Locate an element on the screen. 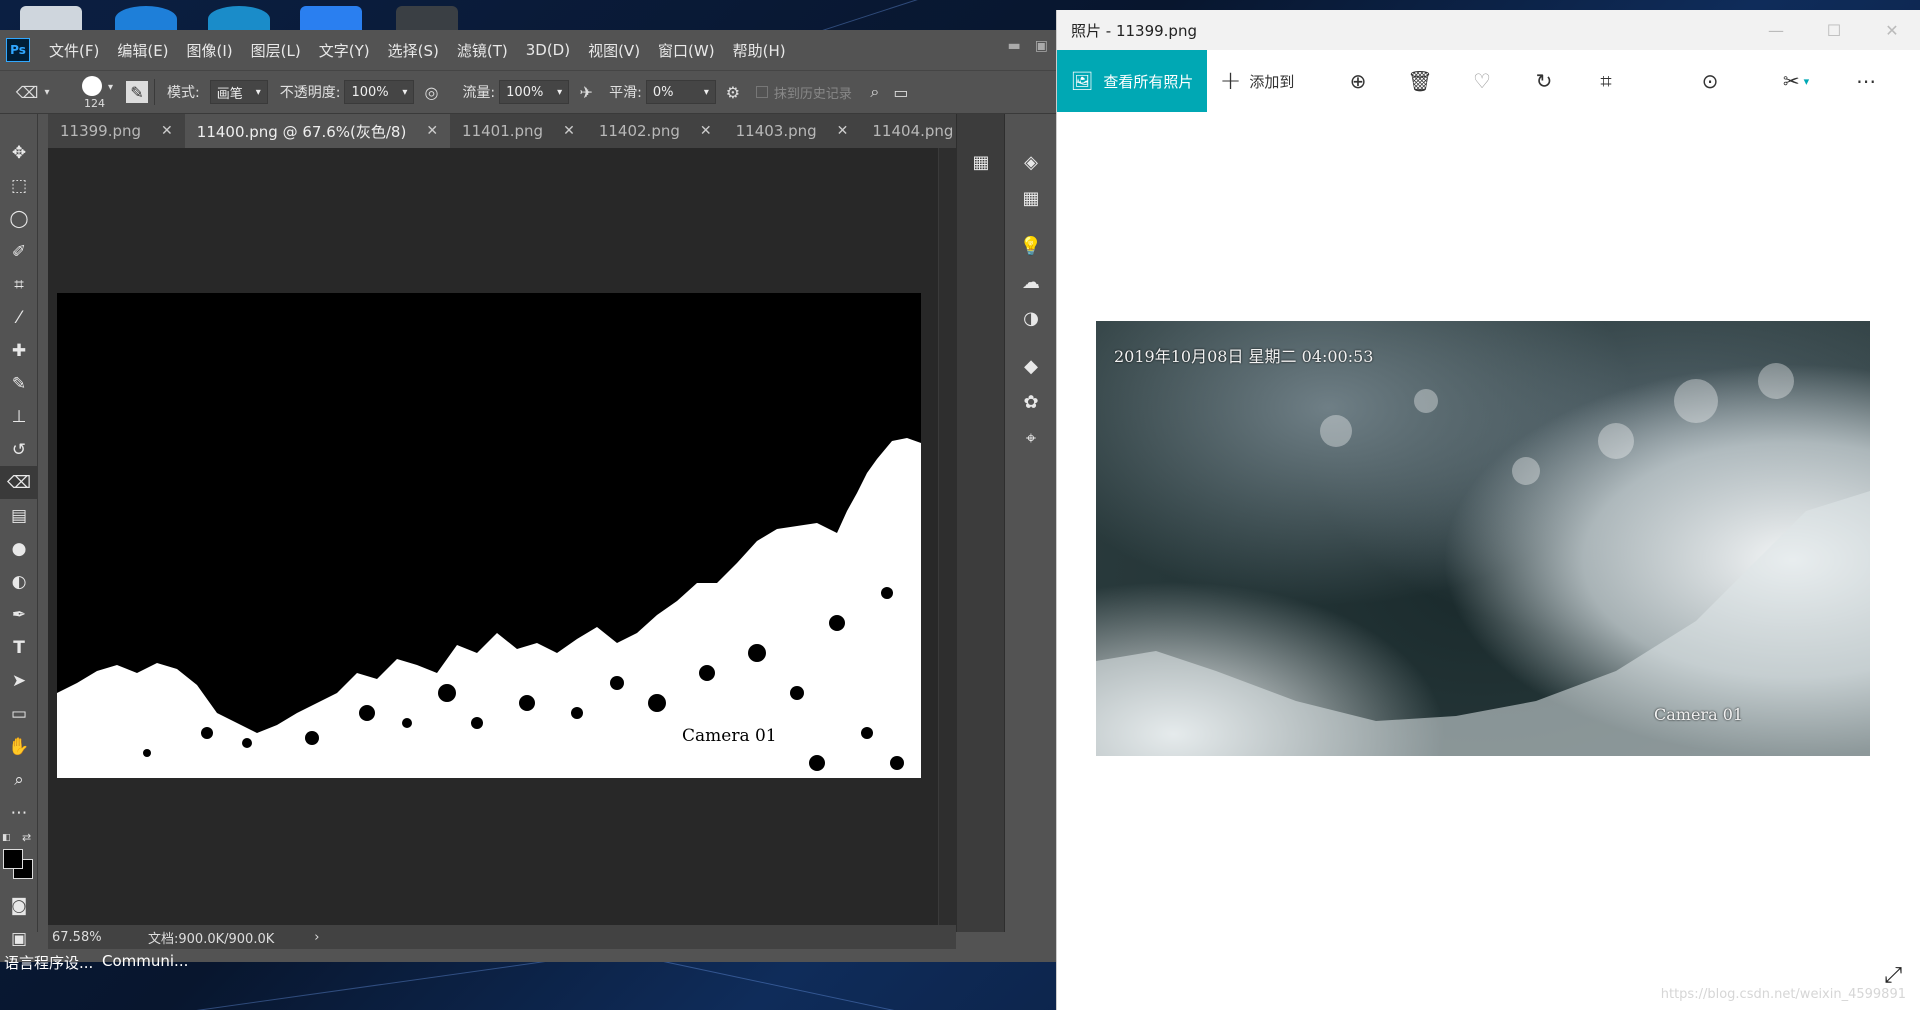 Image resolution: width=1920 pixels, height=1010 pixels. minimize-icon: — is located at coordinates (1776, 30).